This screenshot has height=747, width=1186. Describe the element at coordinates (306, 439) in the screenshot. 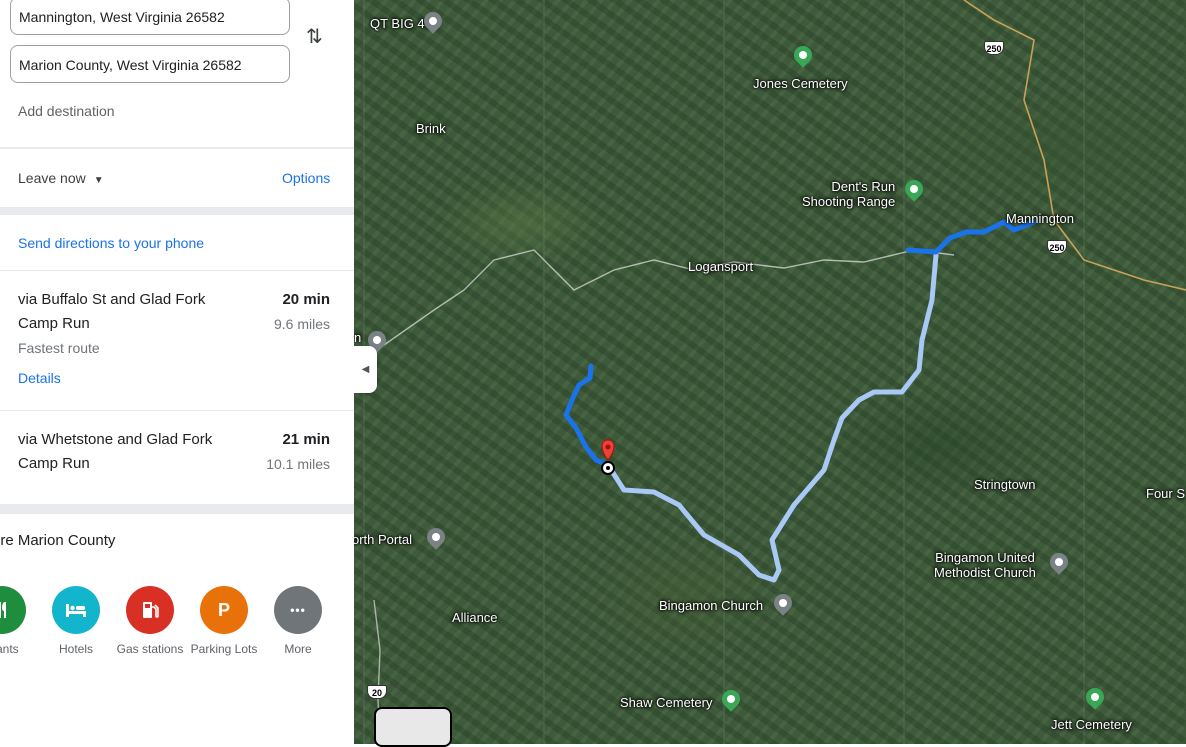

I see `route-time: 21 min` at that location.